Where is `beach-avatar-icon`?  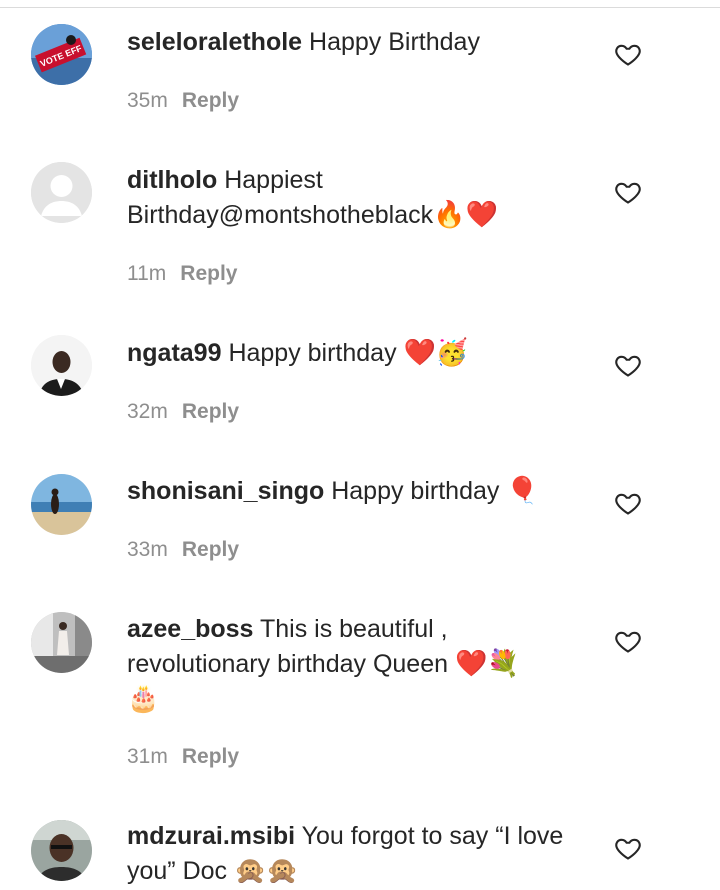
beach-avatar-icon is located at coordinates (61, 504).